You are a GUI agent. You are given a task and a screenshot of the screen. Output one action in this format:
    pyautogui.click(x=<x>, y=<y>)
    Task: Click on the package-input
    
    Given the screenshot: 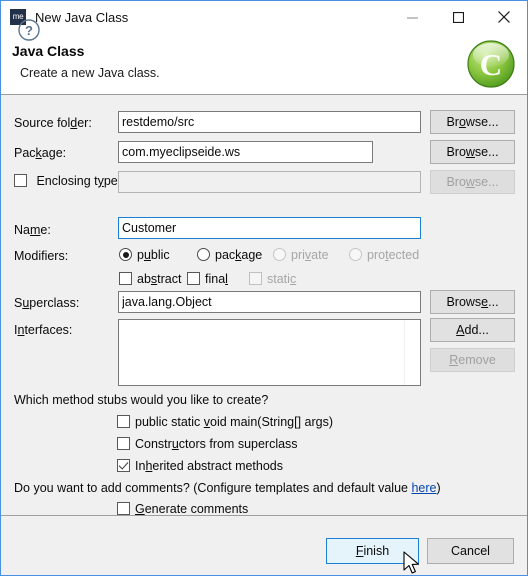 What is the action you would take?
    pyautogui.click(x=245, y=152)
    